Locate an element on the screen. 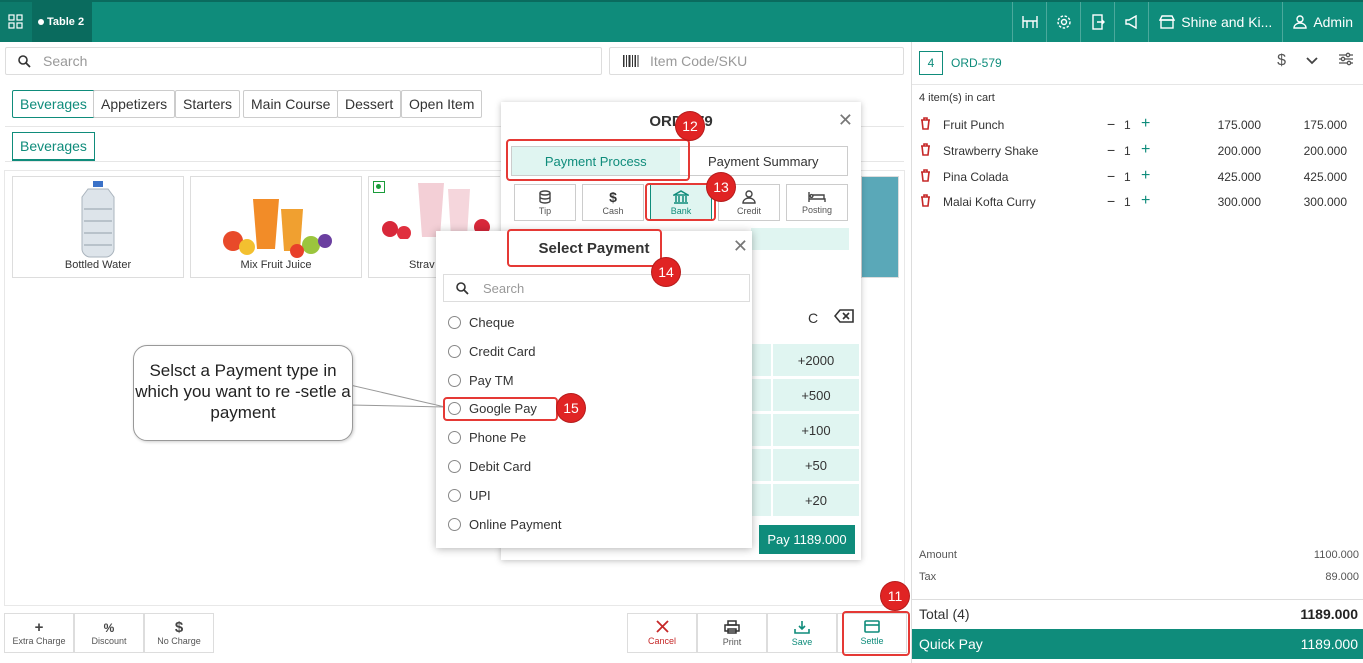 The height and width of the screenshot is (663, 1363). table-tab: Table 2 is located at coordinates (62, 22).